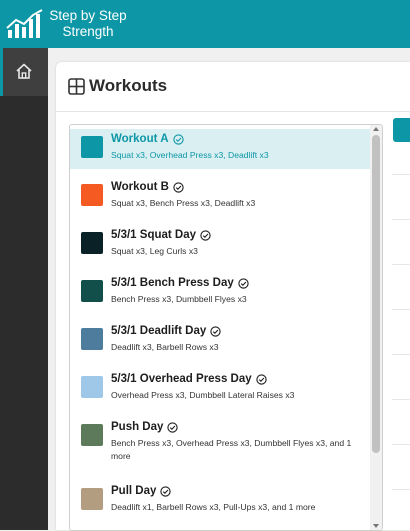 The height and width of the screenshot is (531, 410). Describe the element at coordinates (233, 111) in the screenshot. I see `title-divider` at that location.